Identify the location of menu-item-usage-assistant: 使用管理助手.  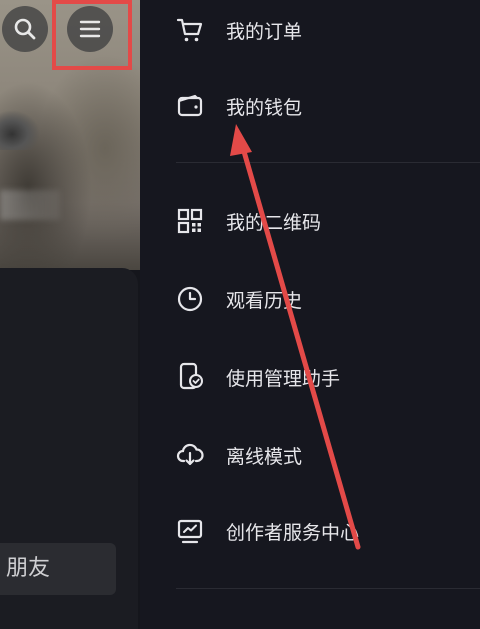
(310, 376).